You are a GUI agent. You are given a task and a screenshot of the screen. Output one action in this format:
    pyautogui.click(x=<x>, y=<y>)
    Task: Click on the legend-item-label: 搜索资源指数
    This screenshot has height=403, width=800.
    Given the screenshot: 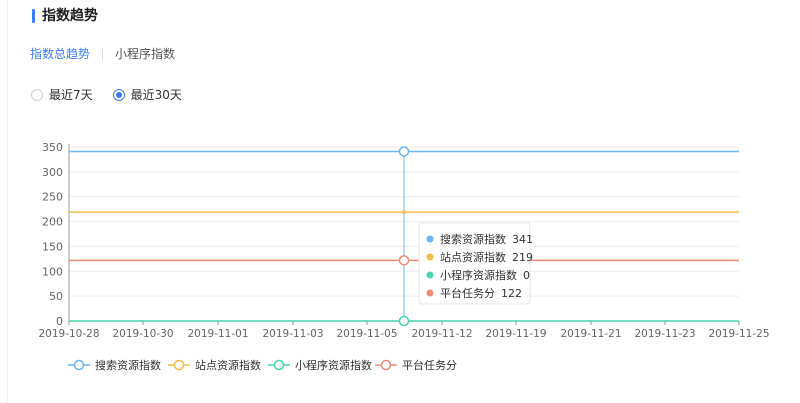 What is the action you would take?
    pyautogui.click(x=128, y=365)
    